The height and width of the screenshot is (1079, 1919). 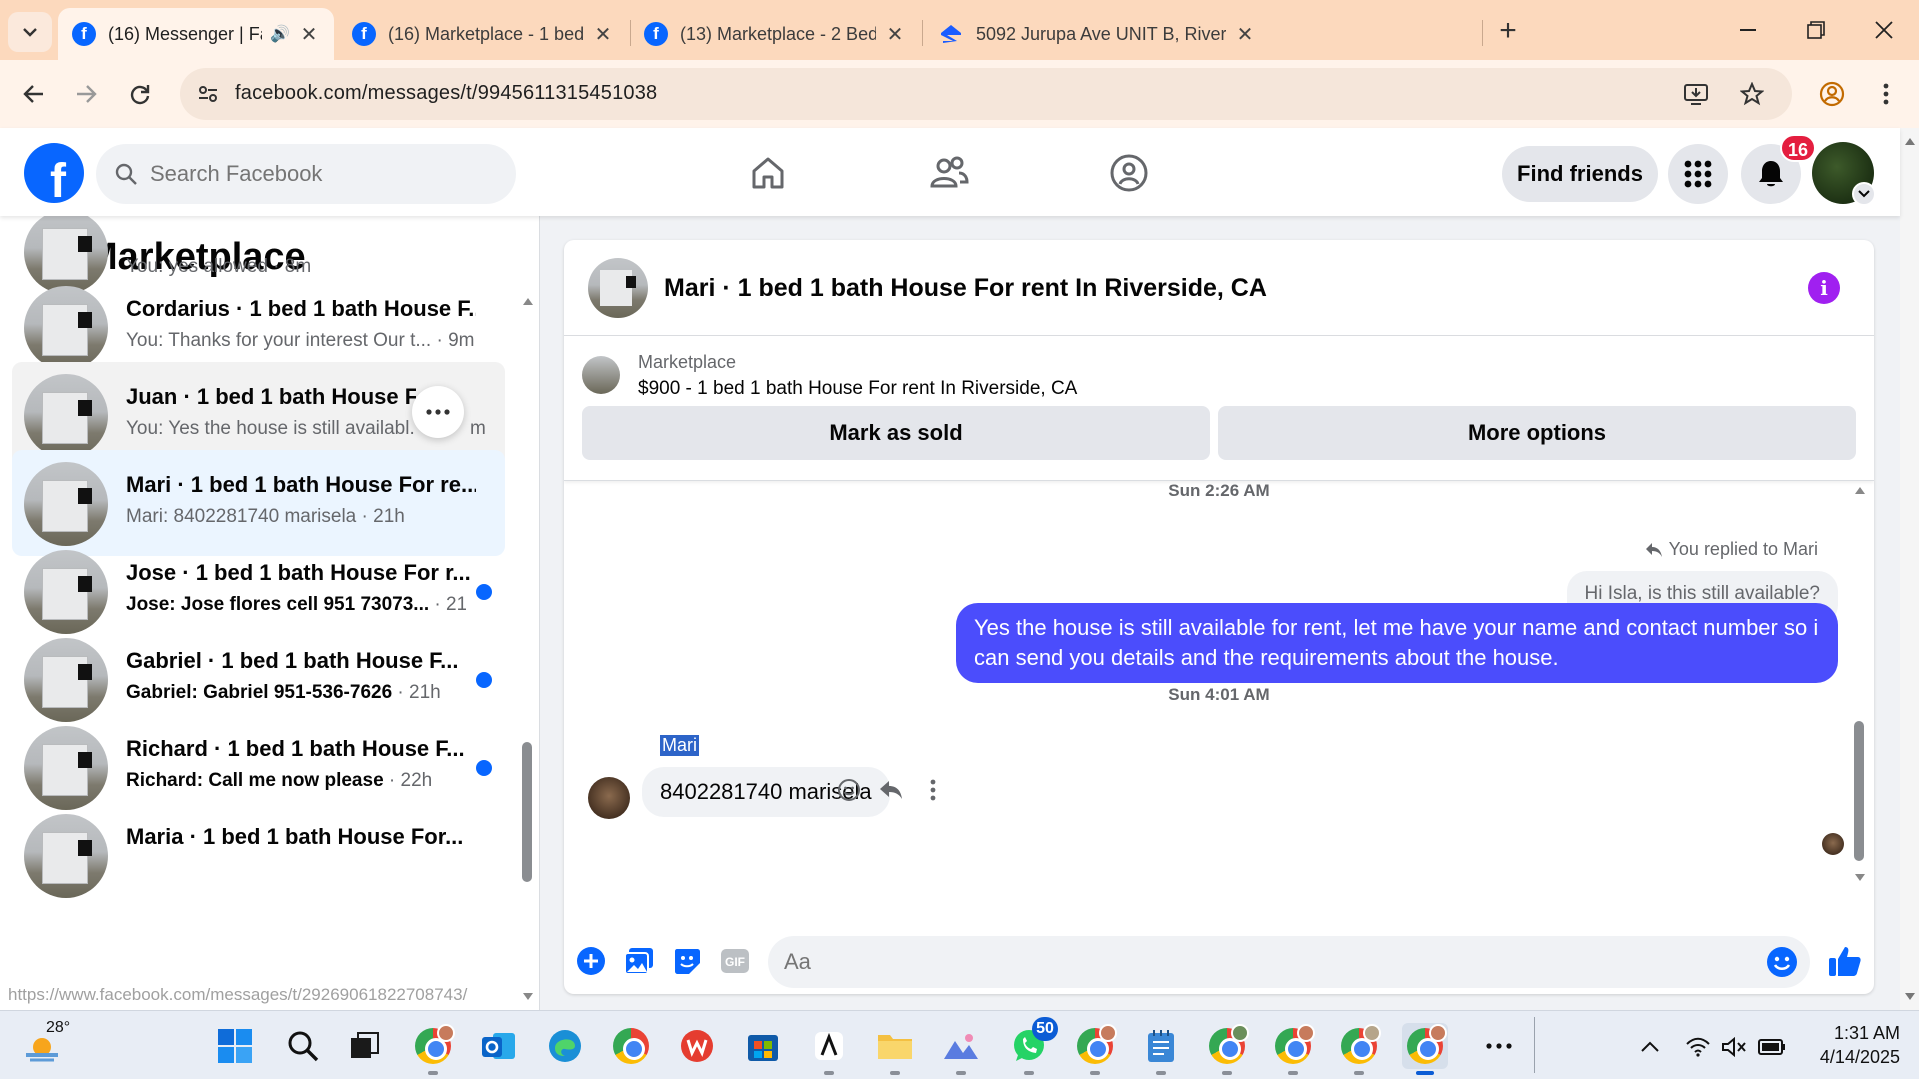 I want to click on emoji-icon, so click(x=1782, y=962).